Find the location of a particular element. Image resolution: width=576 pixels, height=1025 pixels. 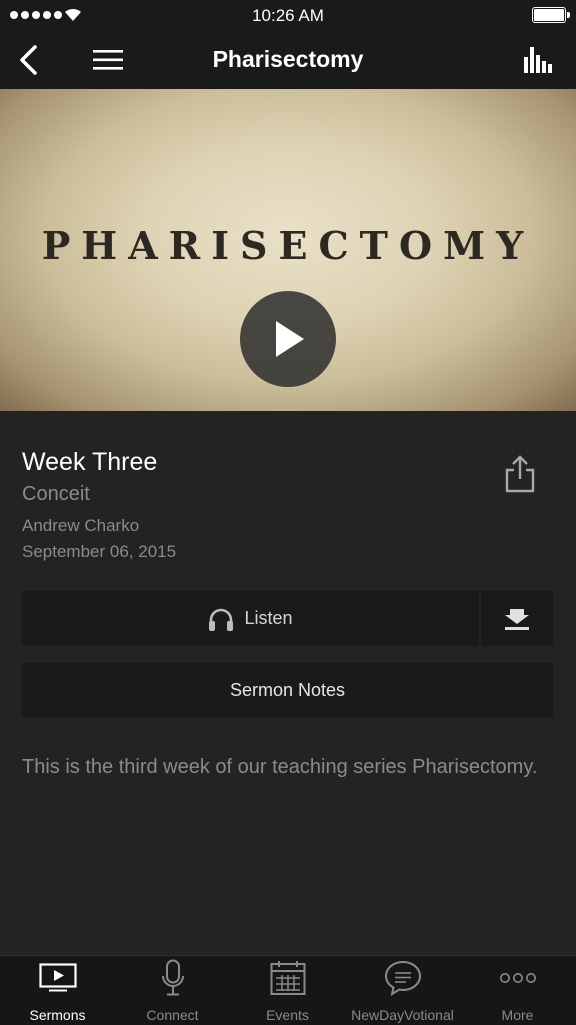

download-button is located at coordinates (517, 618).